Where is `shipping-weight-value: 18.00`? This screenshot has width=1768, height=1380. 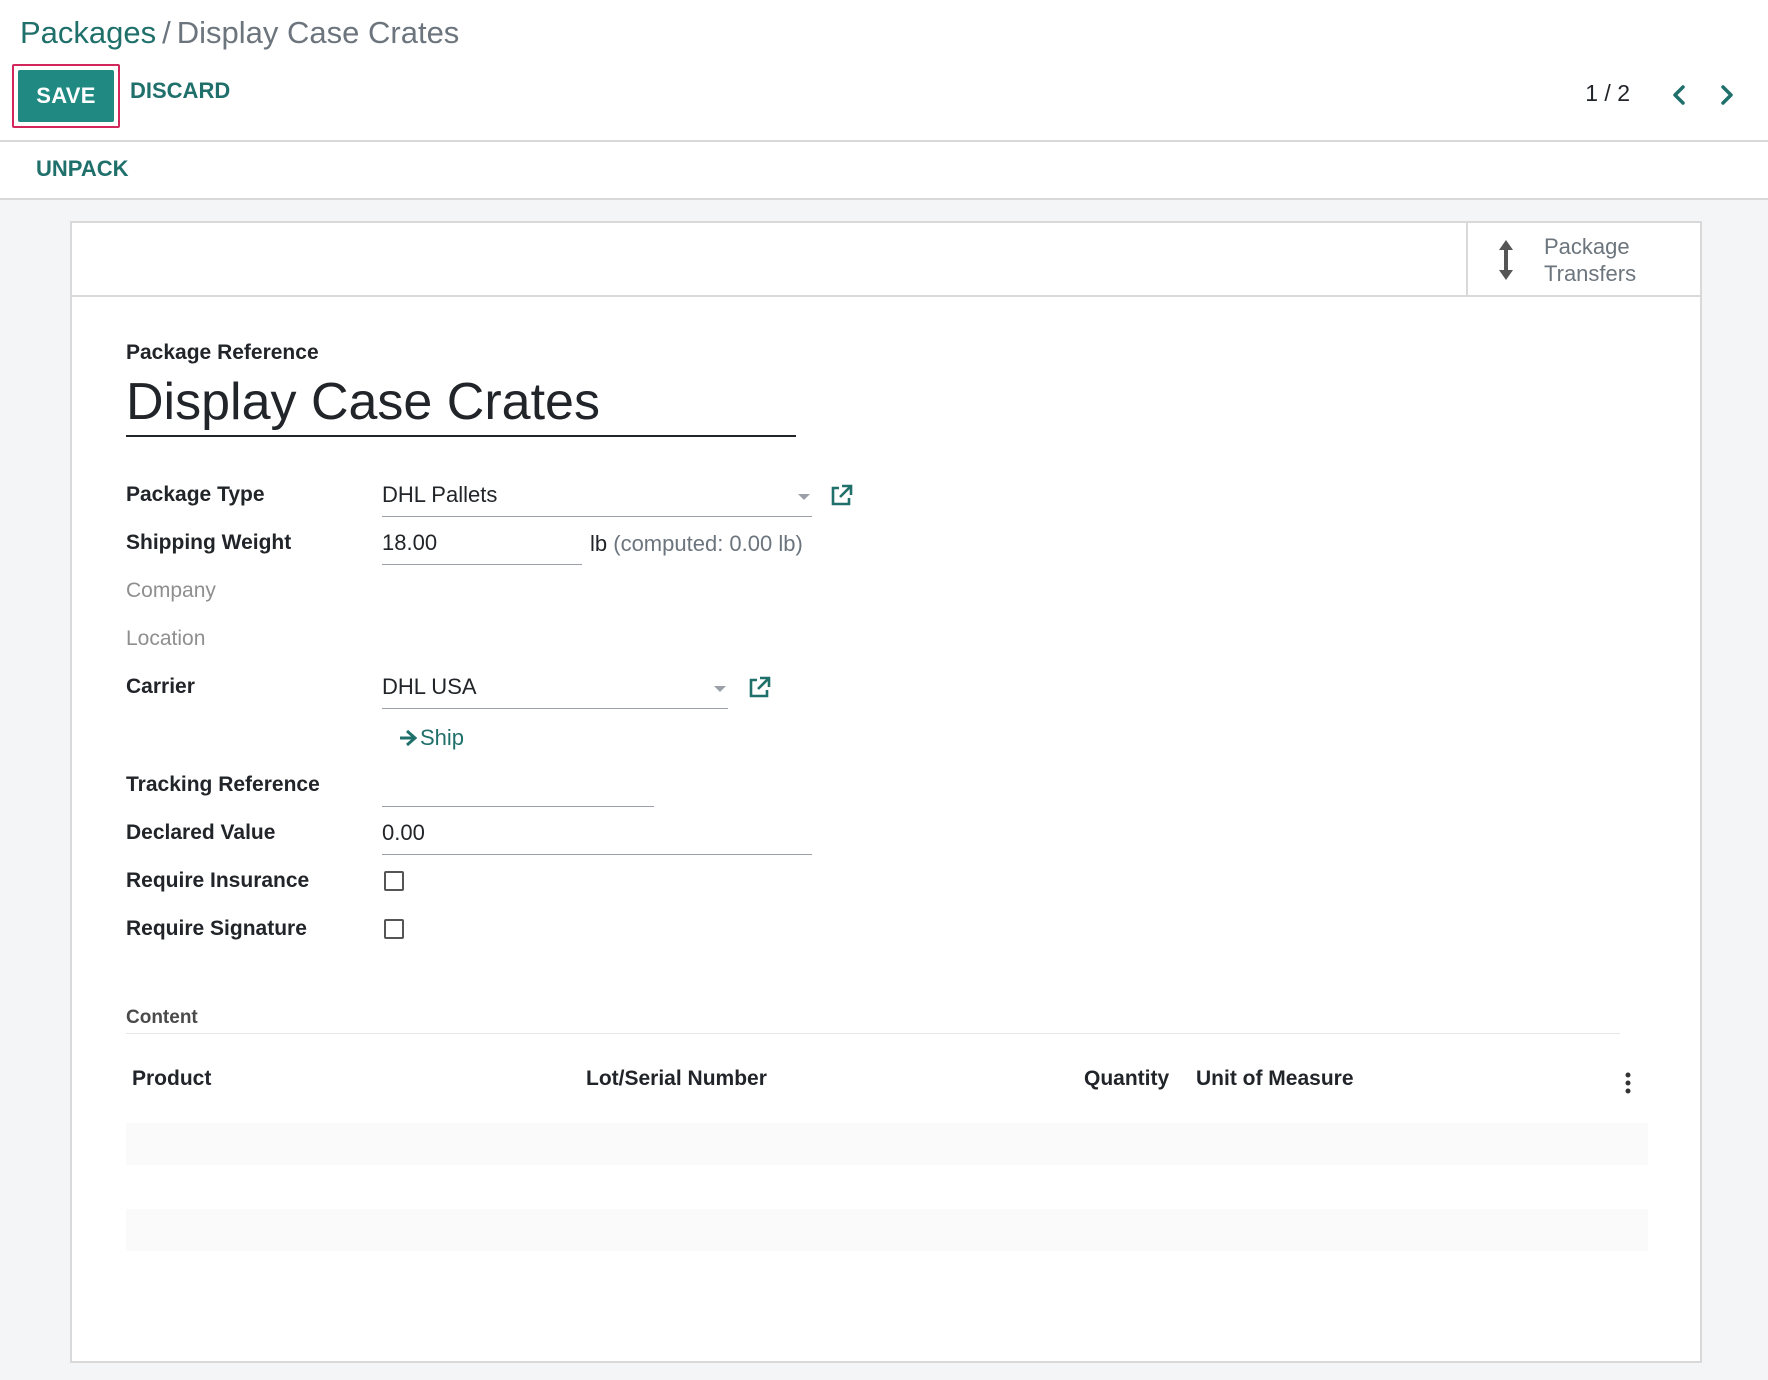 shipping-weight-value: 18.00 is located at coordinates (410, 542).